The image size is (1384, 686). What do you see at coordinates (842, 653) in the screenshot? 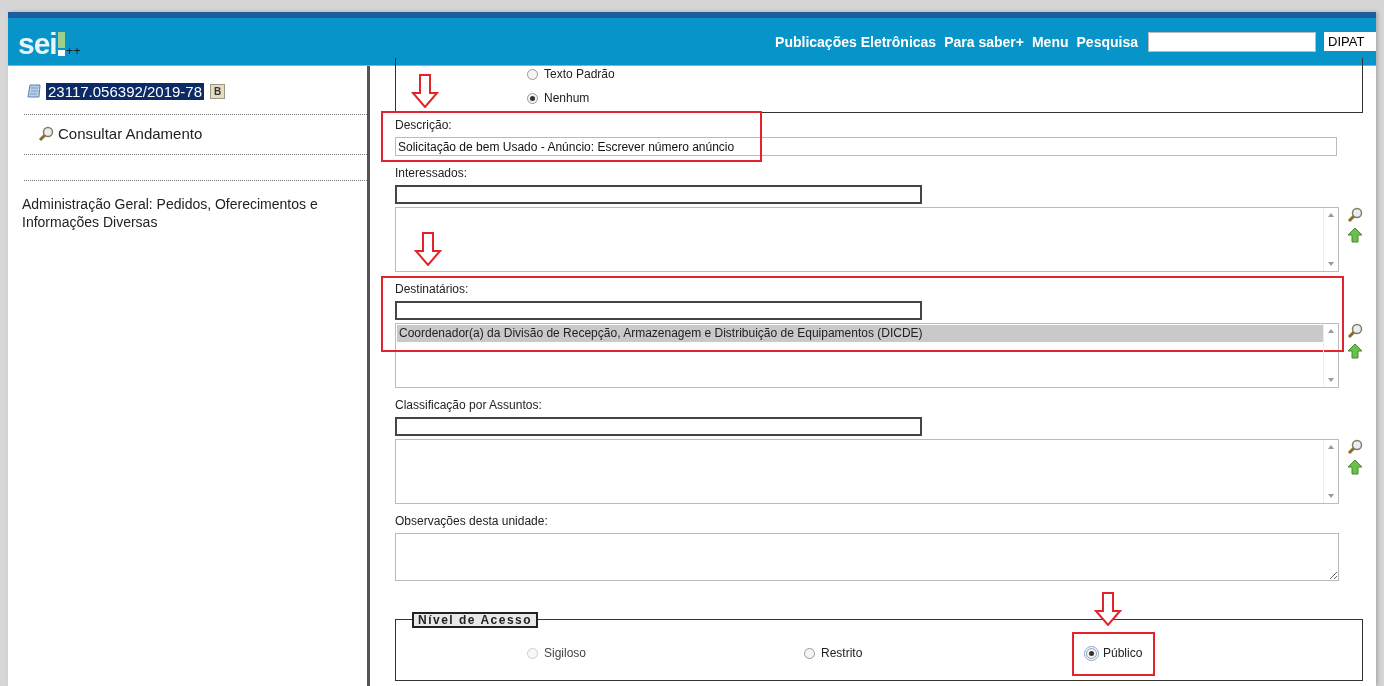
I see `option-label: Restrito` at bounding box center [842, 653].